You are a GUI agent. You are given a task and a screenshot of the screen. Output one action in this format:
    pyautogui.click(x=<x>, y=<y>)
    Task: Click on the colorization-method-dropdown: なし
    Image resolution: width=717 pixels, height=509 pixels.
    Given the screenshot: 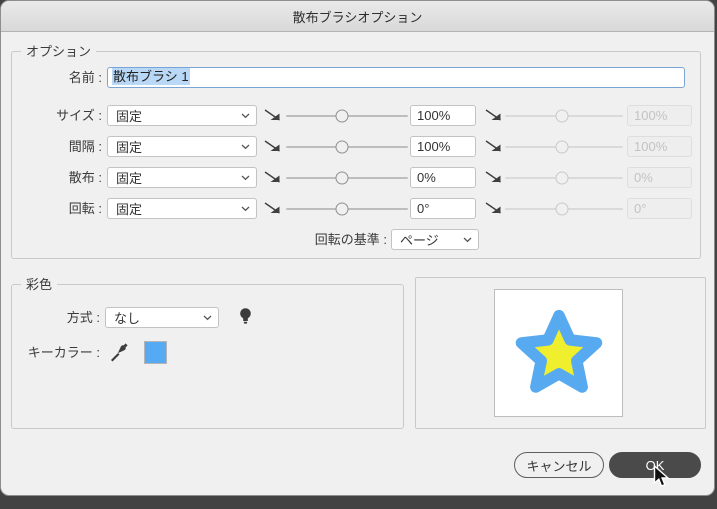 What is the action you would take?
    pyautogui.click(x=162, y=317)
    